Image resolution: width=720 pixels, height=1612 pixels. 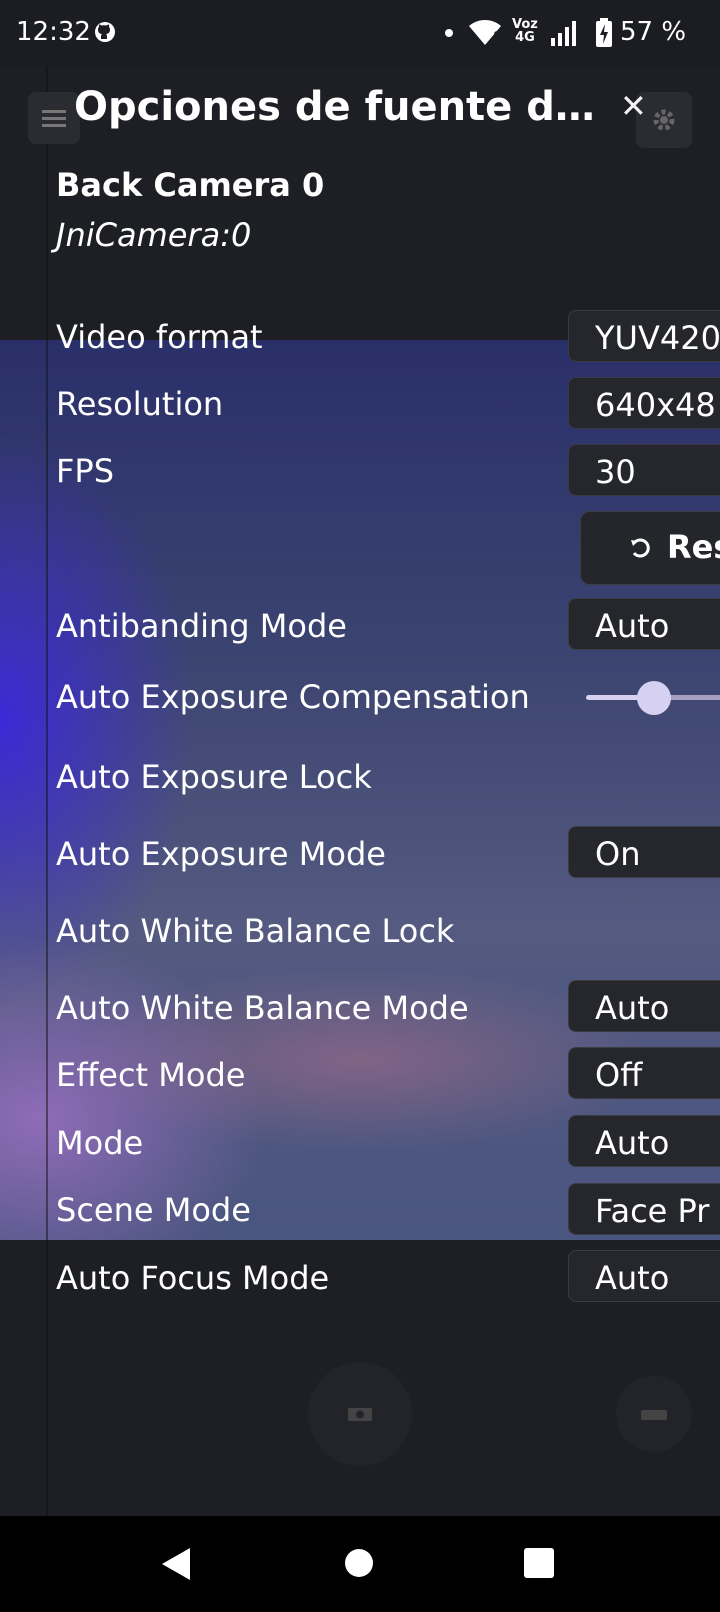 I want to click on network-type: Voz 4G, so click(x=525, y=31).